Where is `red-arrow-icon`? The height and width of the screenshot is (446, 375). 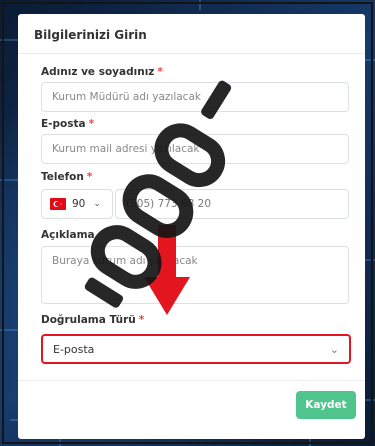
red-arrow-icon is located at coordinates (167, 270).